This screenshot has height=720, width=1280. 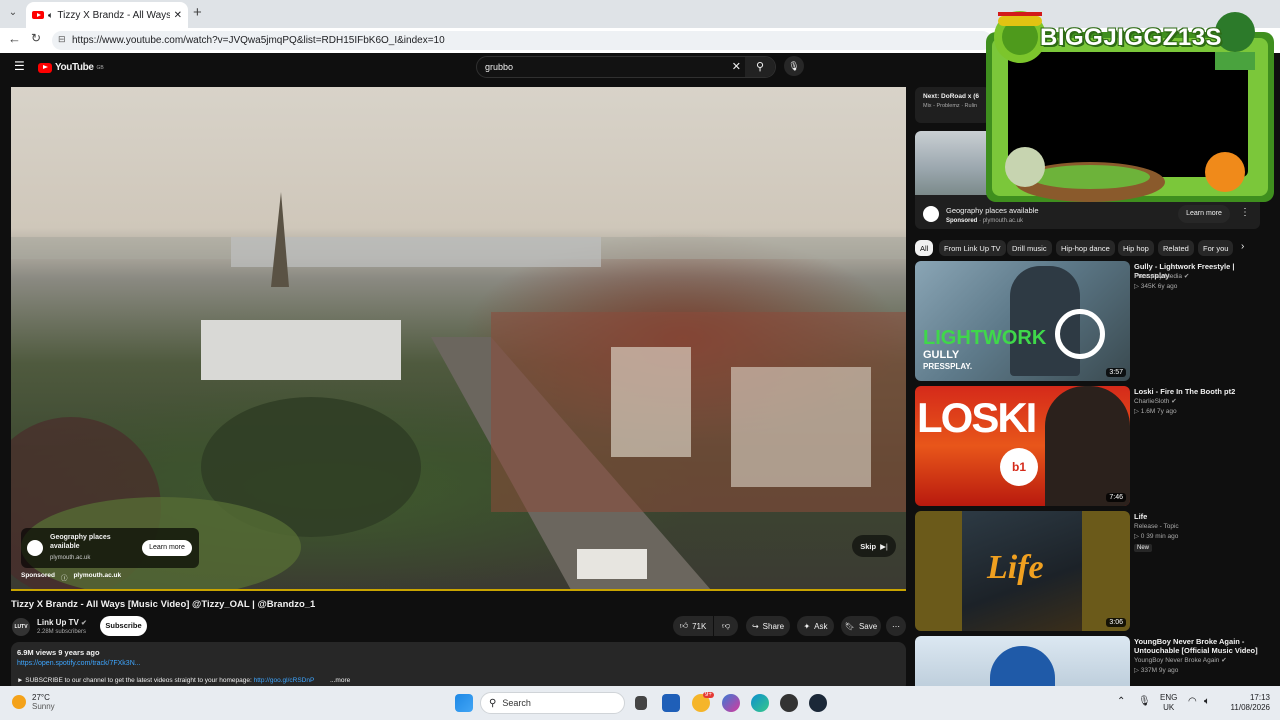 What do you see at coordinates (626, 67) in the screenshot?
I see `search-input: grubbo ✕ ⚲` at bounding box center [626, 67].